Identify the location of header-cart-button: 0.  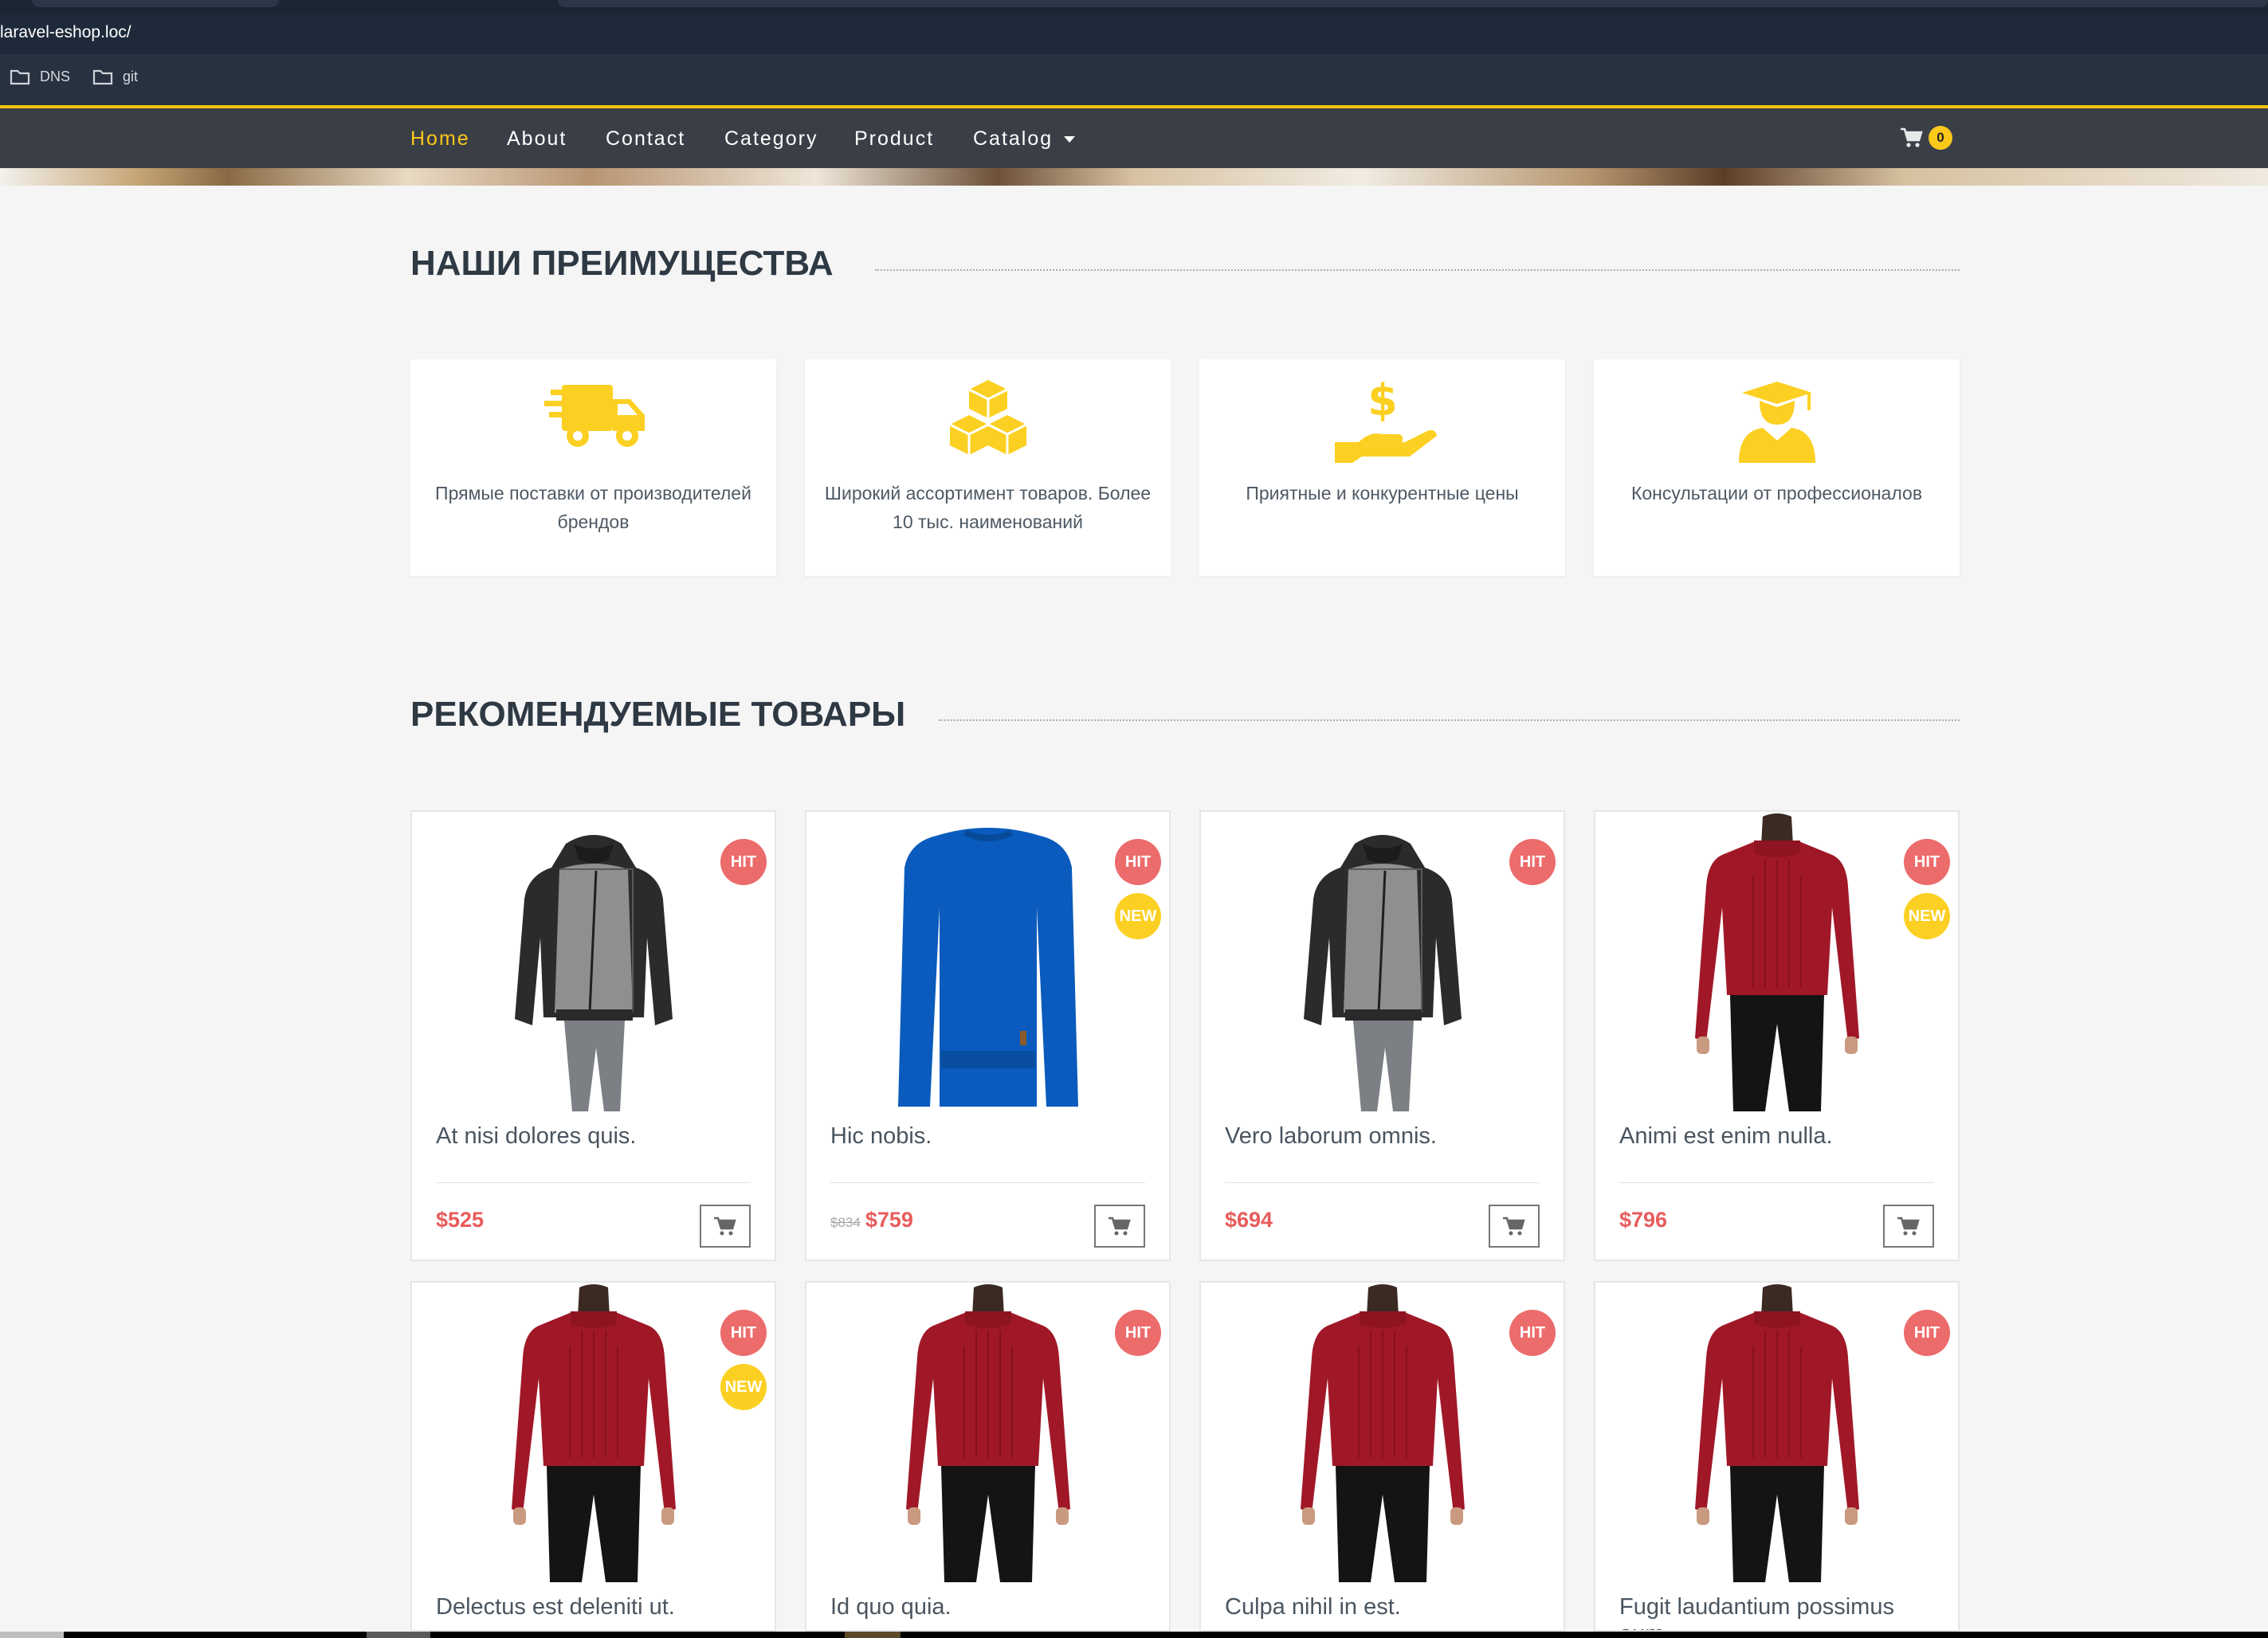
(1926, 138).